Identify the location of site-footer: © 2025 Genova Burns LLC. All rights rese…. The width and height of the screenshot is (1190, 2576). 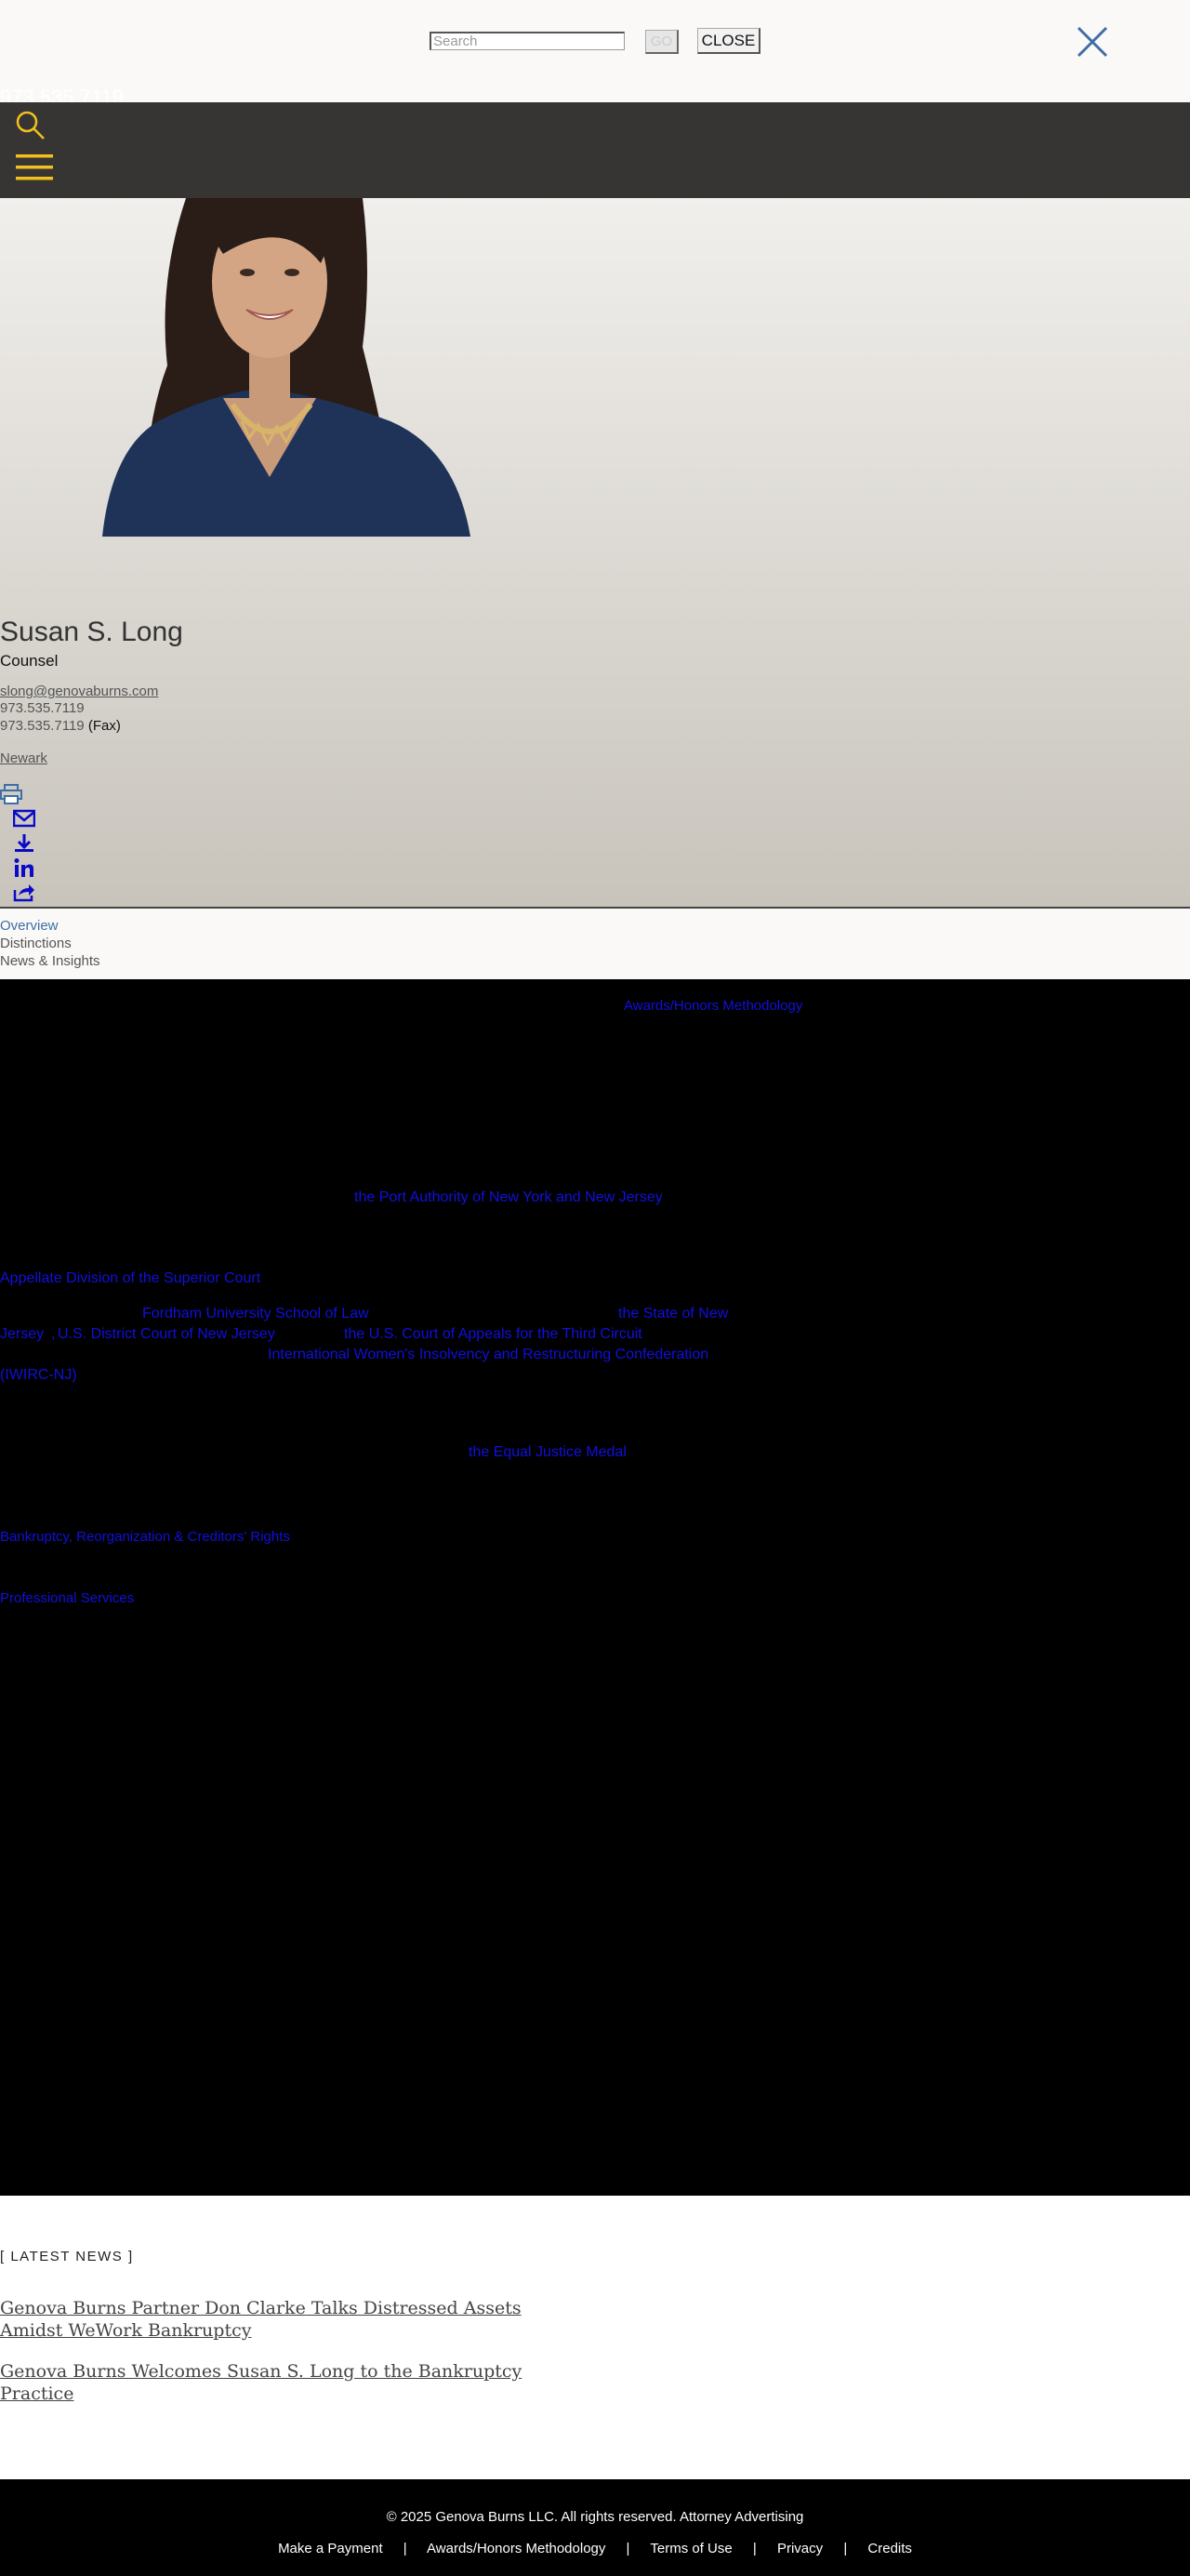
(595, 2527).